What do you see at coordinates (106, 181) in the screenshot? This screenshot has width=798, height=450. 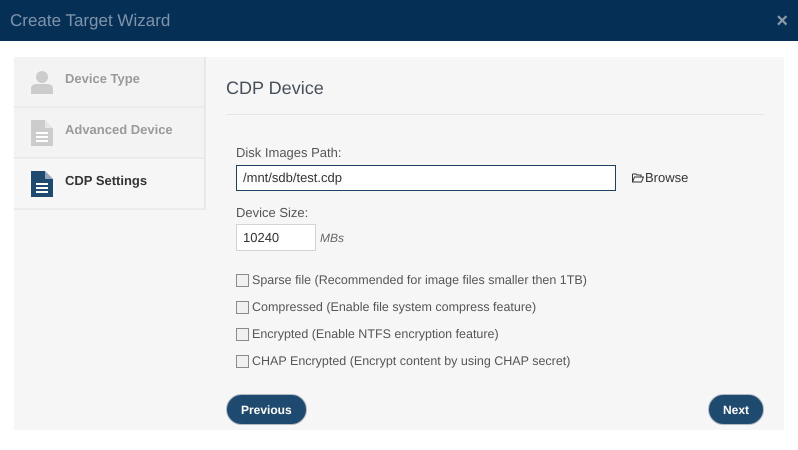 I see `step-label: CDP Settings` at bounding box center [106, 181].